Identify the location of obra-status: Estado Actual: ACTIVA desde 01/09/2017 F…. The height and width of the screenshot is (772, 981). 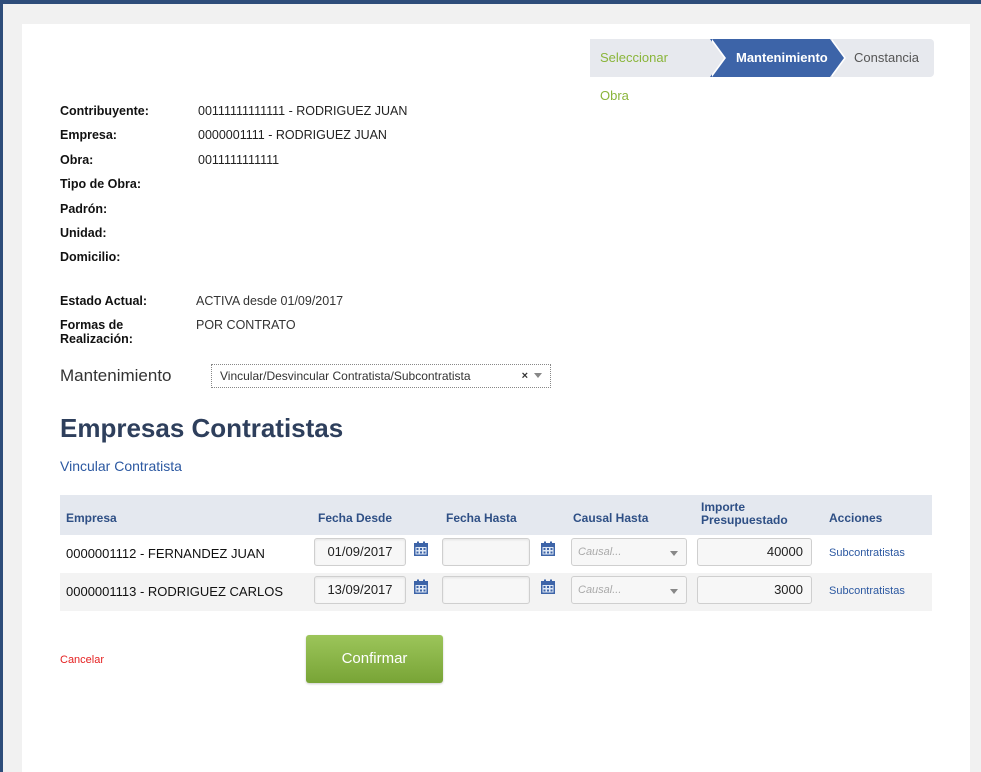
(201, 320).